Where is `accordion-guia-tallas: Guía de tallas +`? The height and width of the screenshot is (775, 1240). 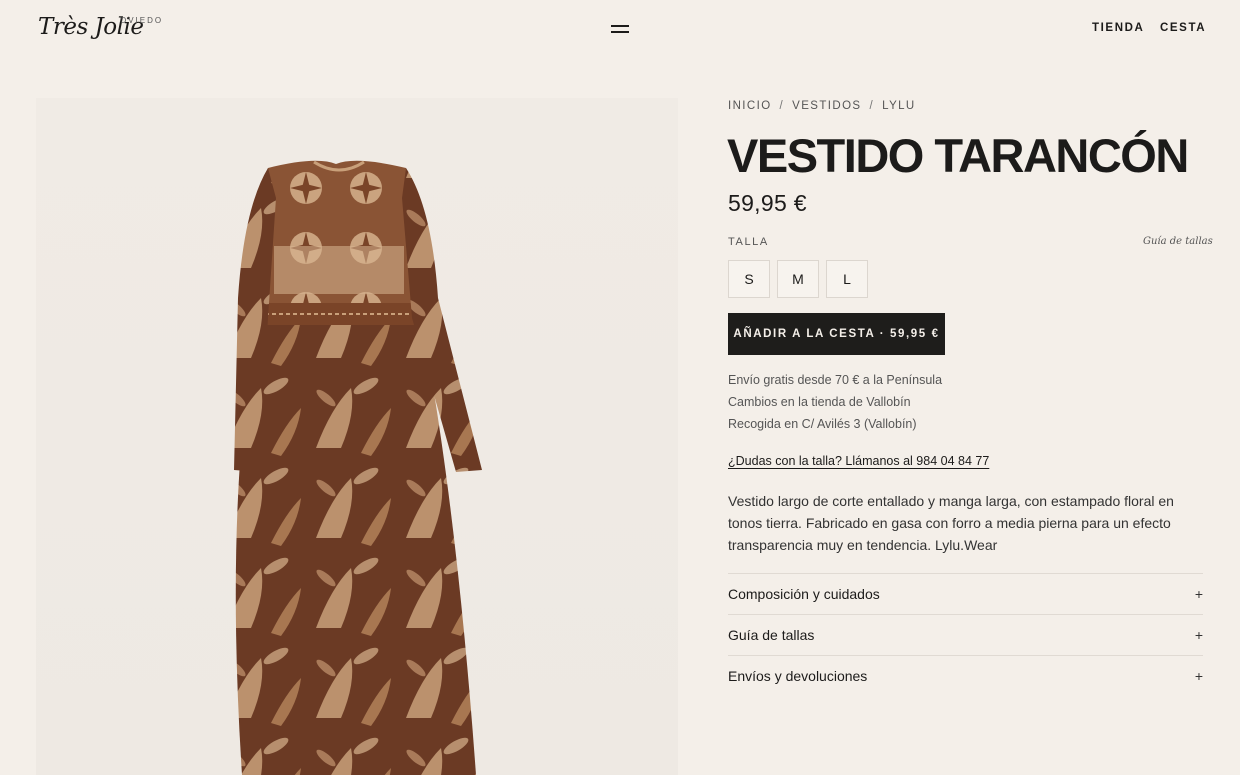
accordion-guia-tallas: Guía de tallas + is located at coordinates (965, 634).